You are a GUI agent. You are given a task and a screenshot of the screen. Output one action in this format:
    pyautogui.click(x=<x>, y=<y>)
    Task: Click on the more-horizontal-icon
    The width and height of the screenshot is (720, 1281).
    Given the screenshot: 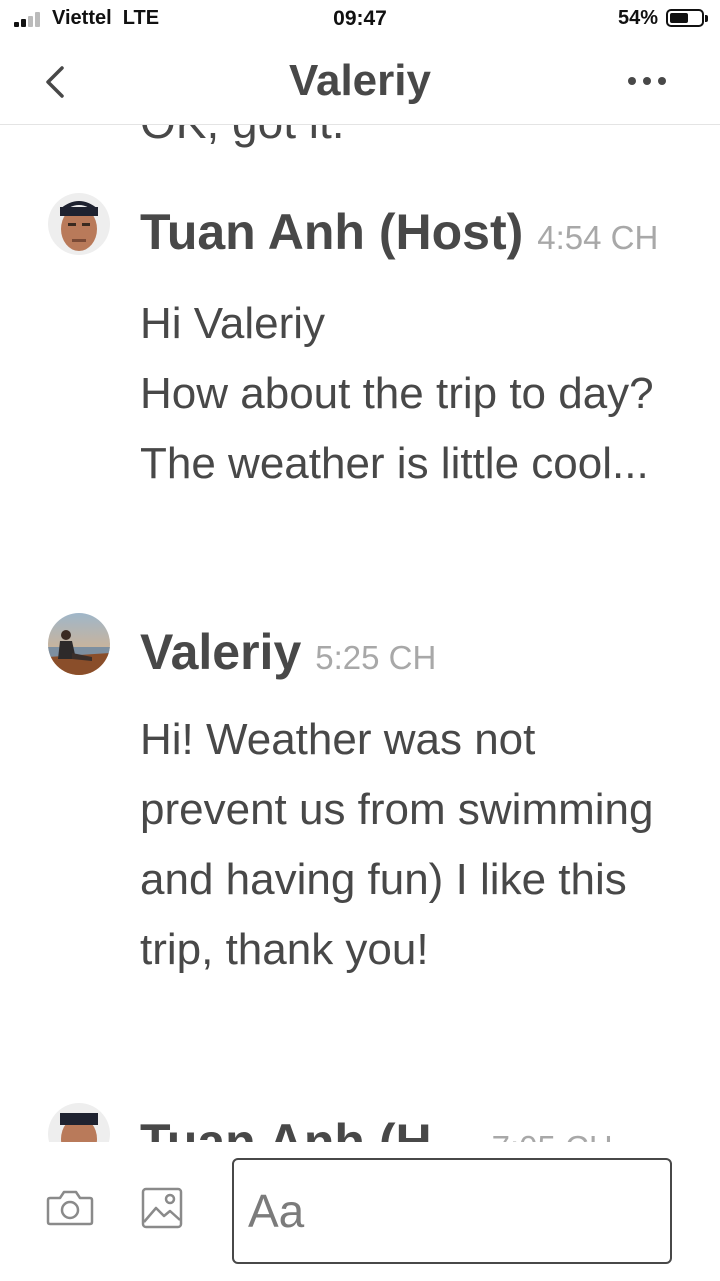 What is the action you would take?
    pyautogui.click(x=647, y=81)
    